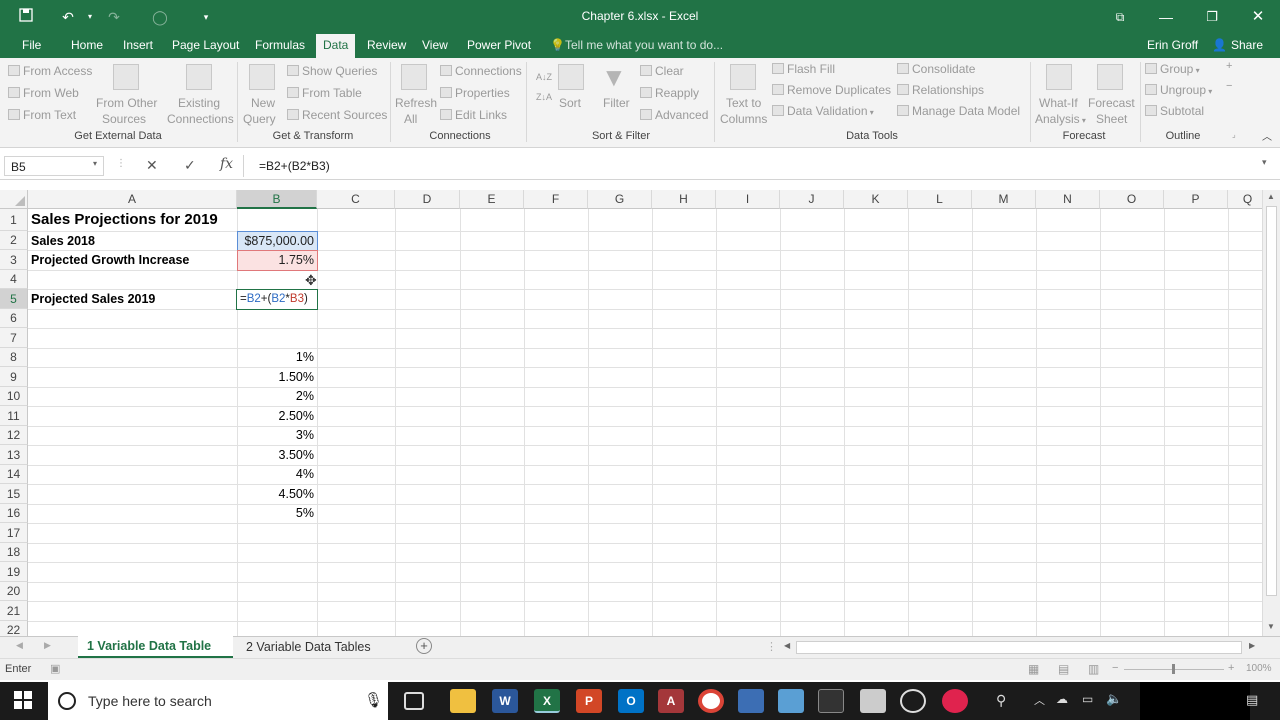 This screenshot has height=720, width=1280. What do you see at coordinates (1252, 645) in the screenshot?
I see `hscroll-right-icon: ▶` at bounding box center [1252, 645].